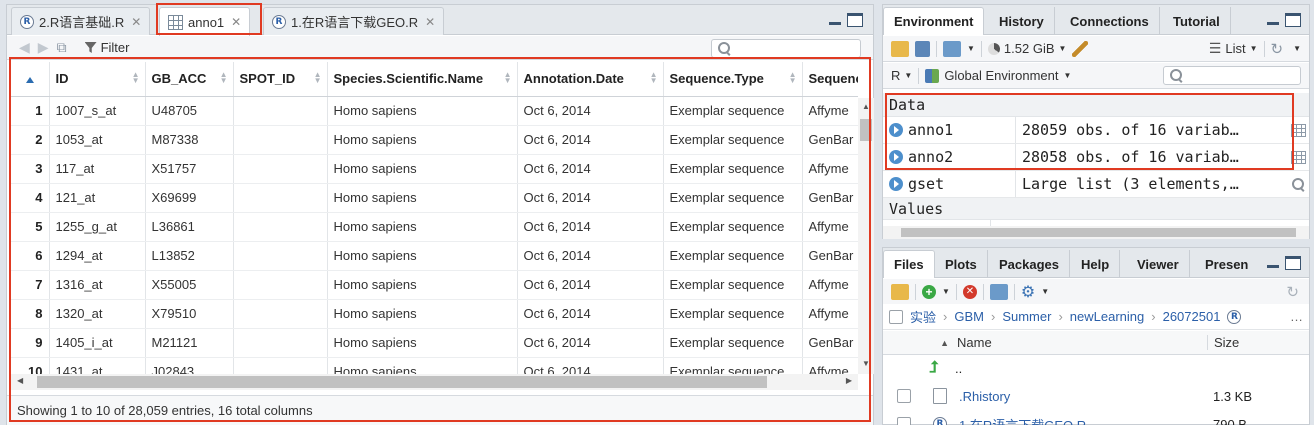  Describe the element at coordinates (106, 47) in the screenshot. I see `filter-button: Filter` at that location.